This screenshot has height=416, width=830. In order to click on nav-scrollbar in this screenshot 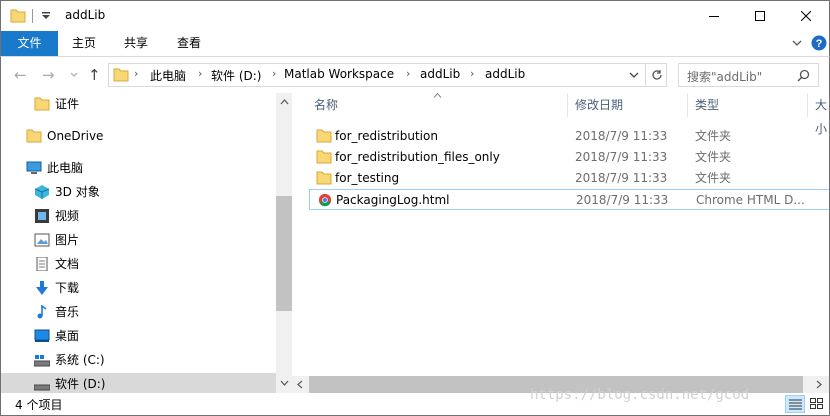, I will do `click(284, 243)`.